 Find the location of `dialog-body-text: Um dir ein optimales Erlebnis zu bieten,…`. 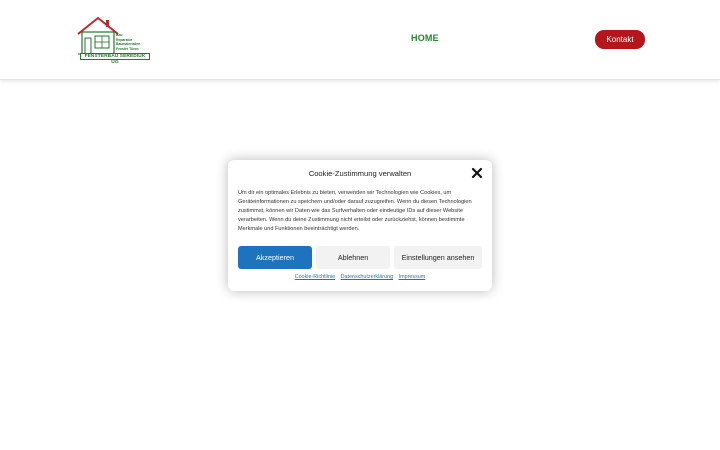

dialog-body-text: Um dir ein optimales Erlebnis zu bieten,… is located at coordinates (355, 211).